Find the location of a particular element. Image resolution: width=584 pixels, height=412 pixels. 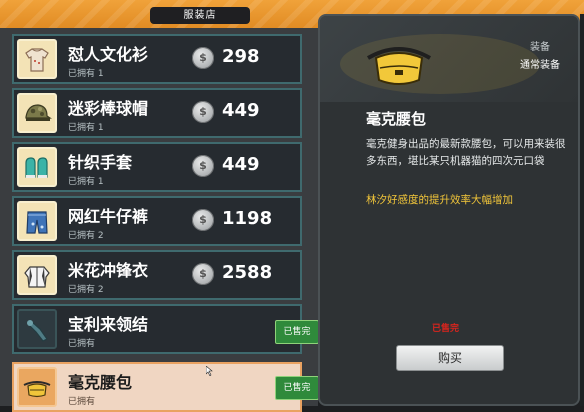

item-row-jeans: 网红牛仔裤 已拥有 2 $ 1198 is located at coordinates (157, 221).